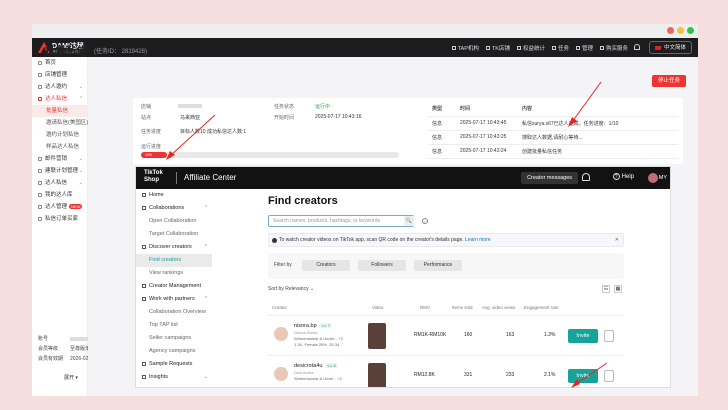 Image resolution: width=728 pixels, height=410 pixels. I want to click on log-cell: 2025-07-17 10:43:45, so click(487, 123).